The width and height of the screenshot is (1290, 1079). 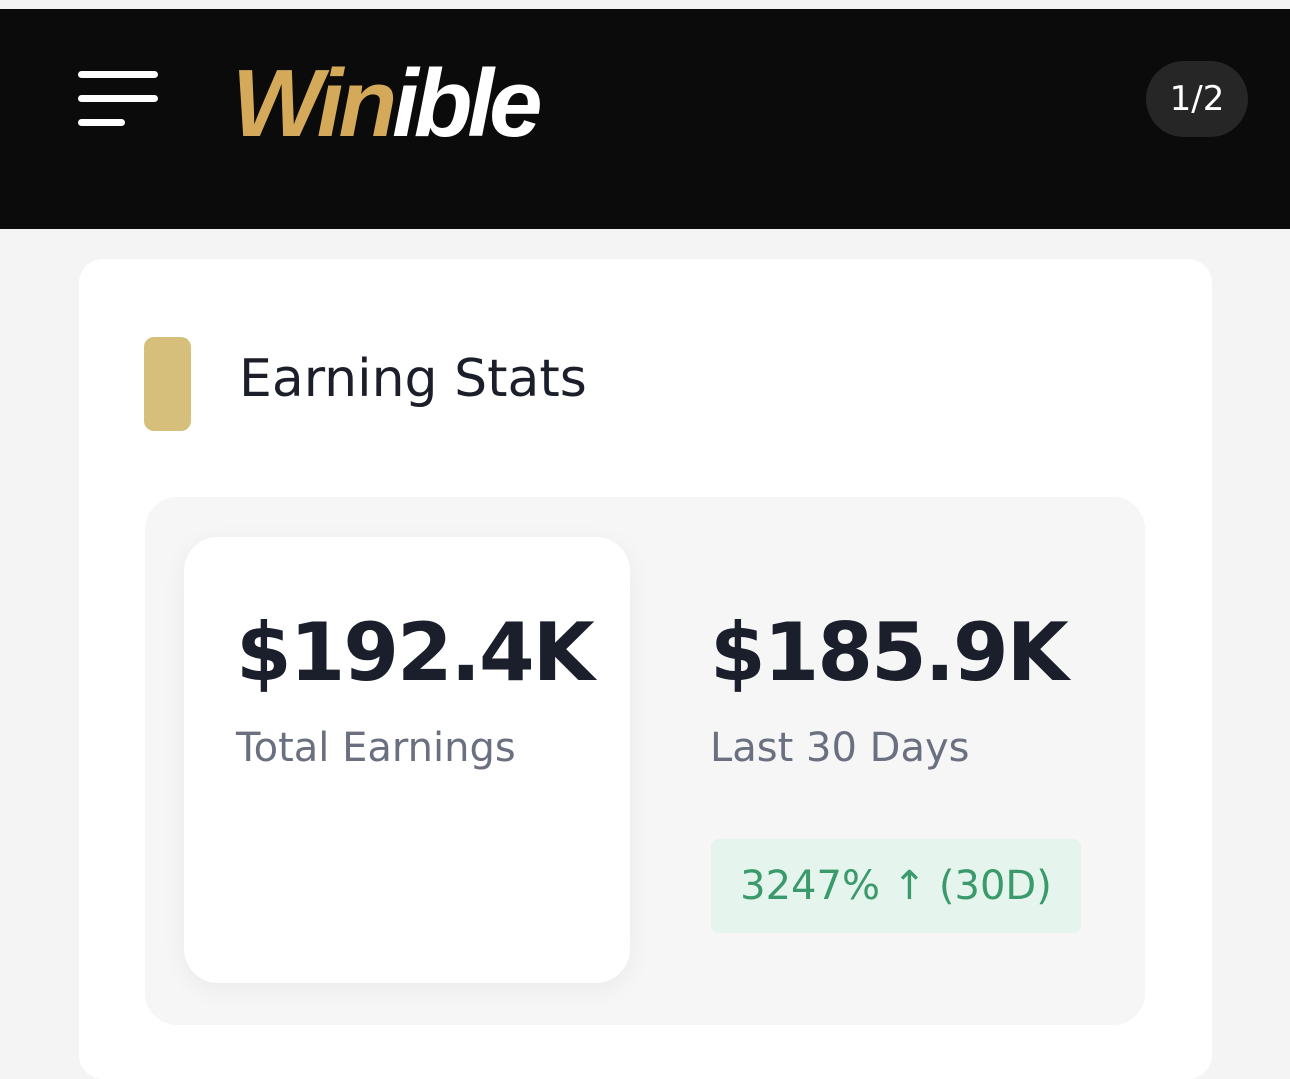 What do you see at coordinates (889, 652) in the screenshot?
I see `last-30-days-value: $185.9K` at bounding box center [889, 652].